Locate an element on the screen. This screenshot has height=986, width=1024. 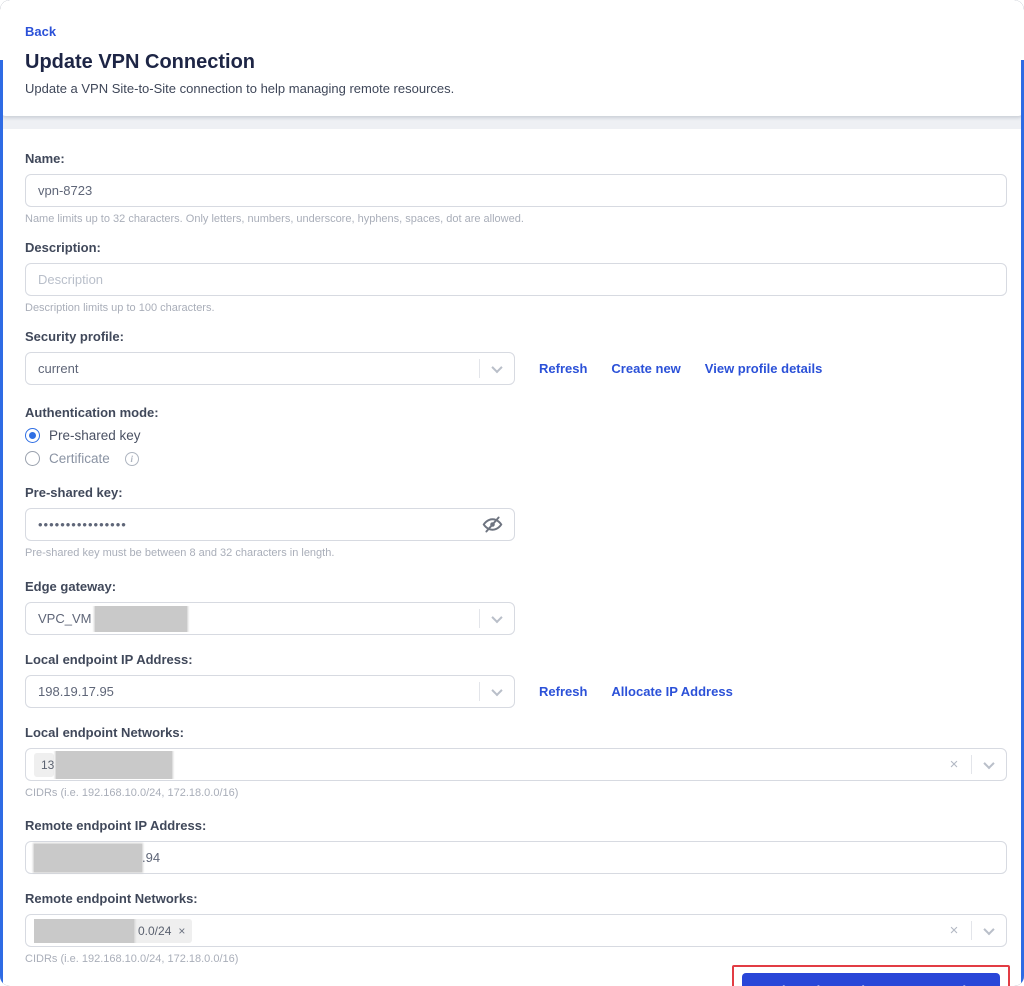
edge-gateway-select: VPC_VM is located at coordinates (270, 618).